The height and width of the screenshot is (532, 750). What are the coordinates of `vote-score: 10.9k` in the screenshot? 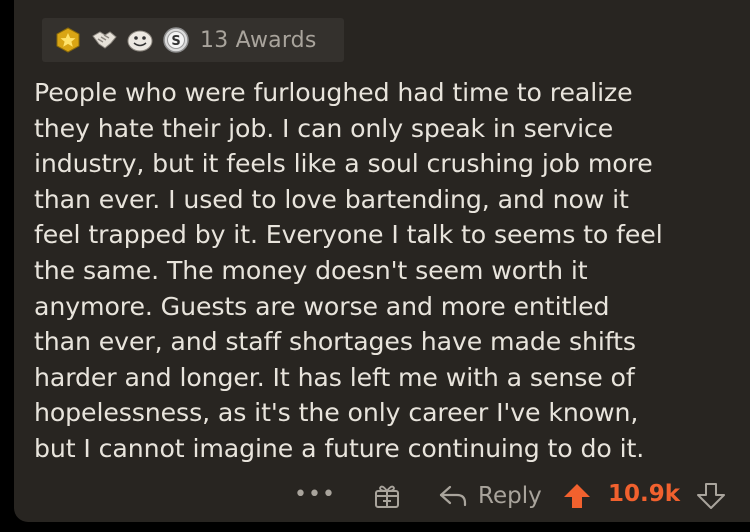 It's located at (644, 494).